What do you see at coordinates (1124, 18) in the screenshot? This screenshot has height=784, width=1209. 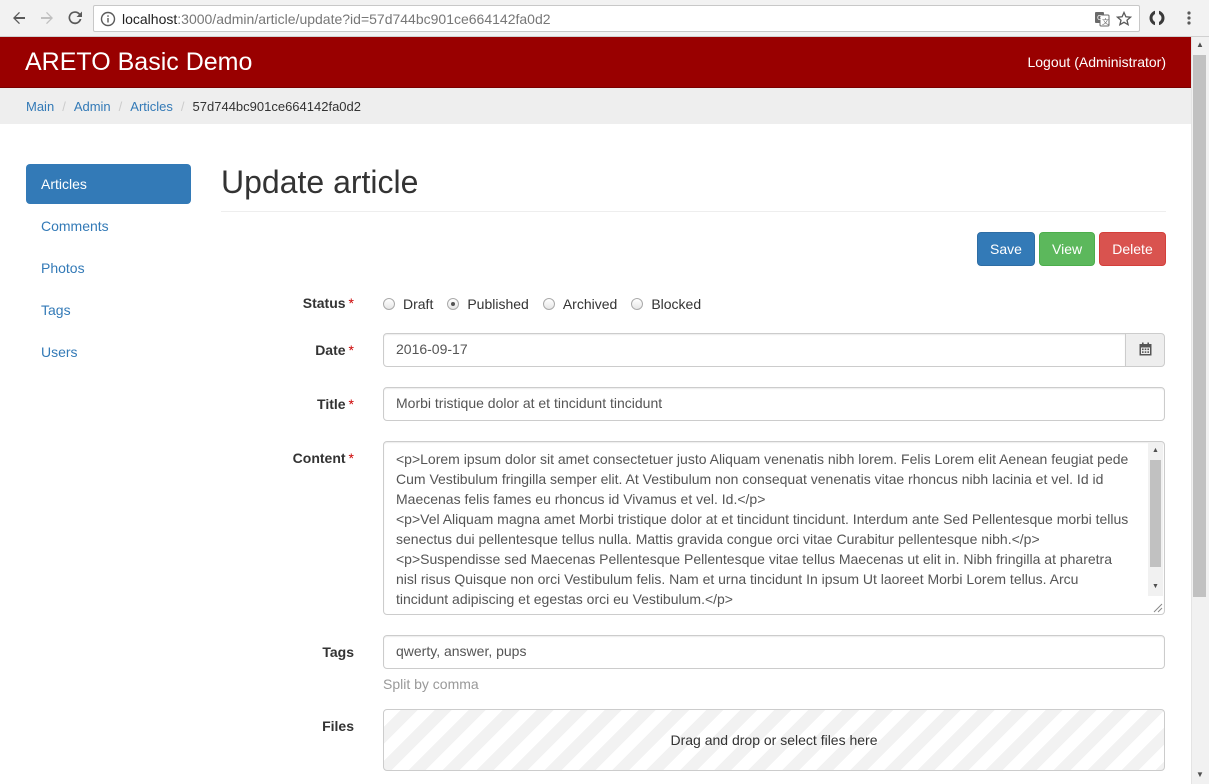 I see `star-icon` at bounding box center [1124, 18].